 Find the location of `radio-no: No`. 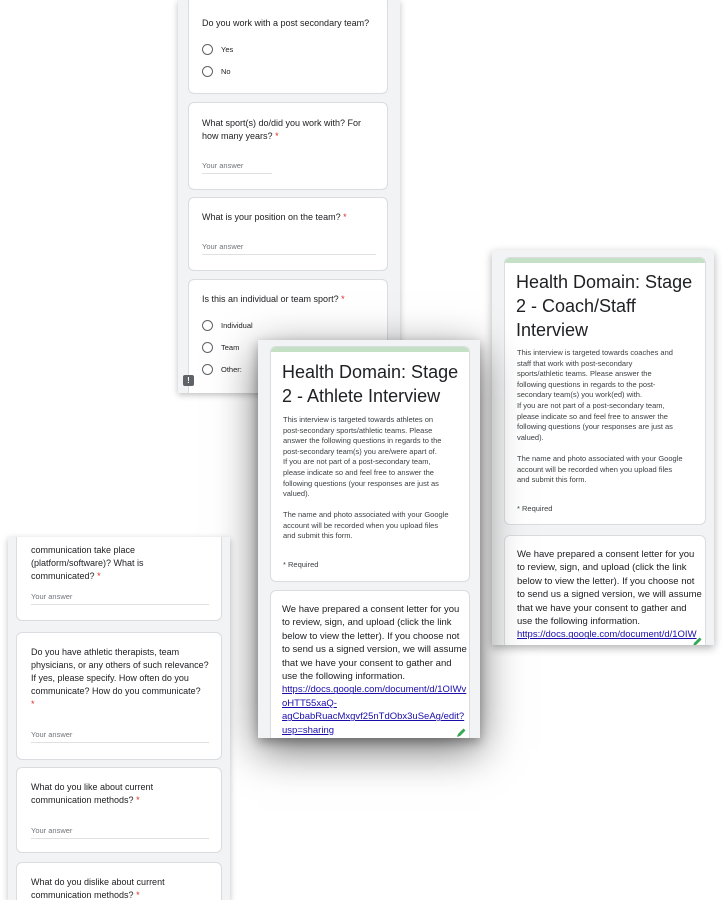

radio-no: No is located at coordinates (216, 71).